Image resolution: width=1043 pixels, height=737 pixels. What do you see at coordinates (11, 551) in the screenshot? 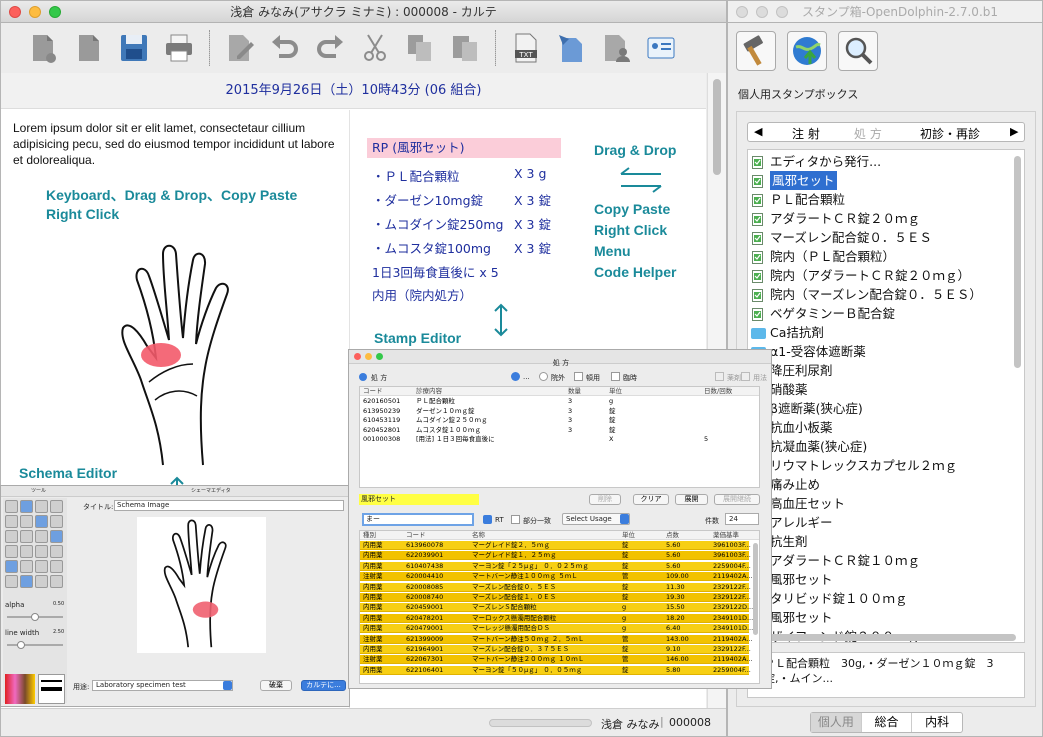
I see `polygon-tool-icon` at bounding box center [11, 551].